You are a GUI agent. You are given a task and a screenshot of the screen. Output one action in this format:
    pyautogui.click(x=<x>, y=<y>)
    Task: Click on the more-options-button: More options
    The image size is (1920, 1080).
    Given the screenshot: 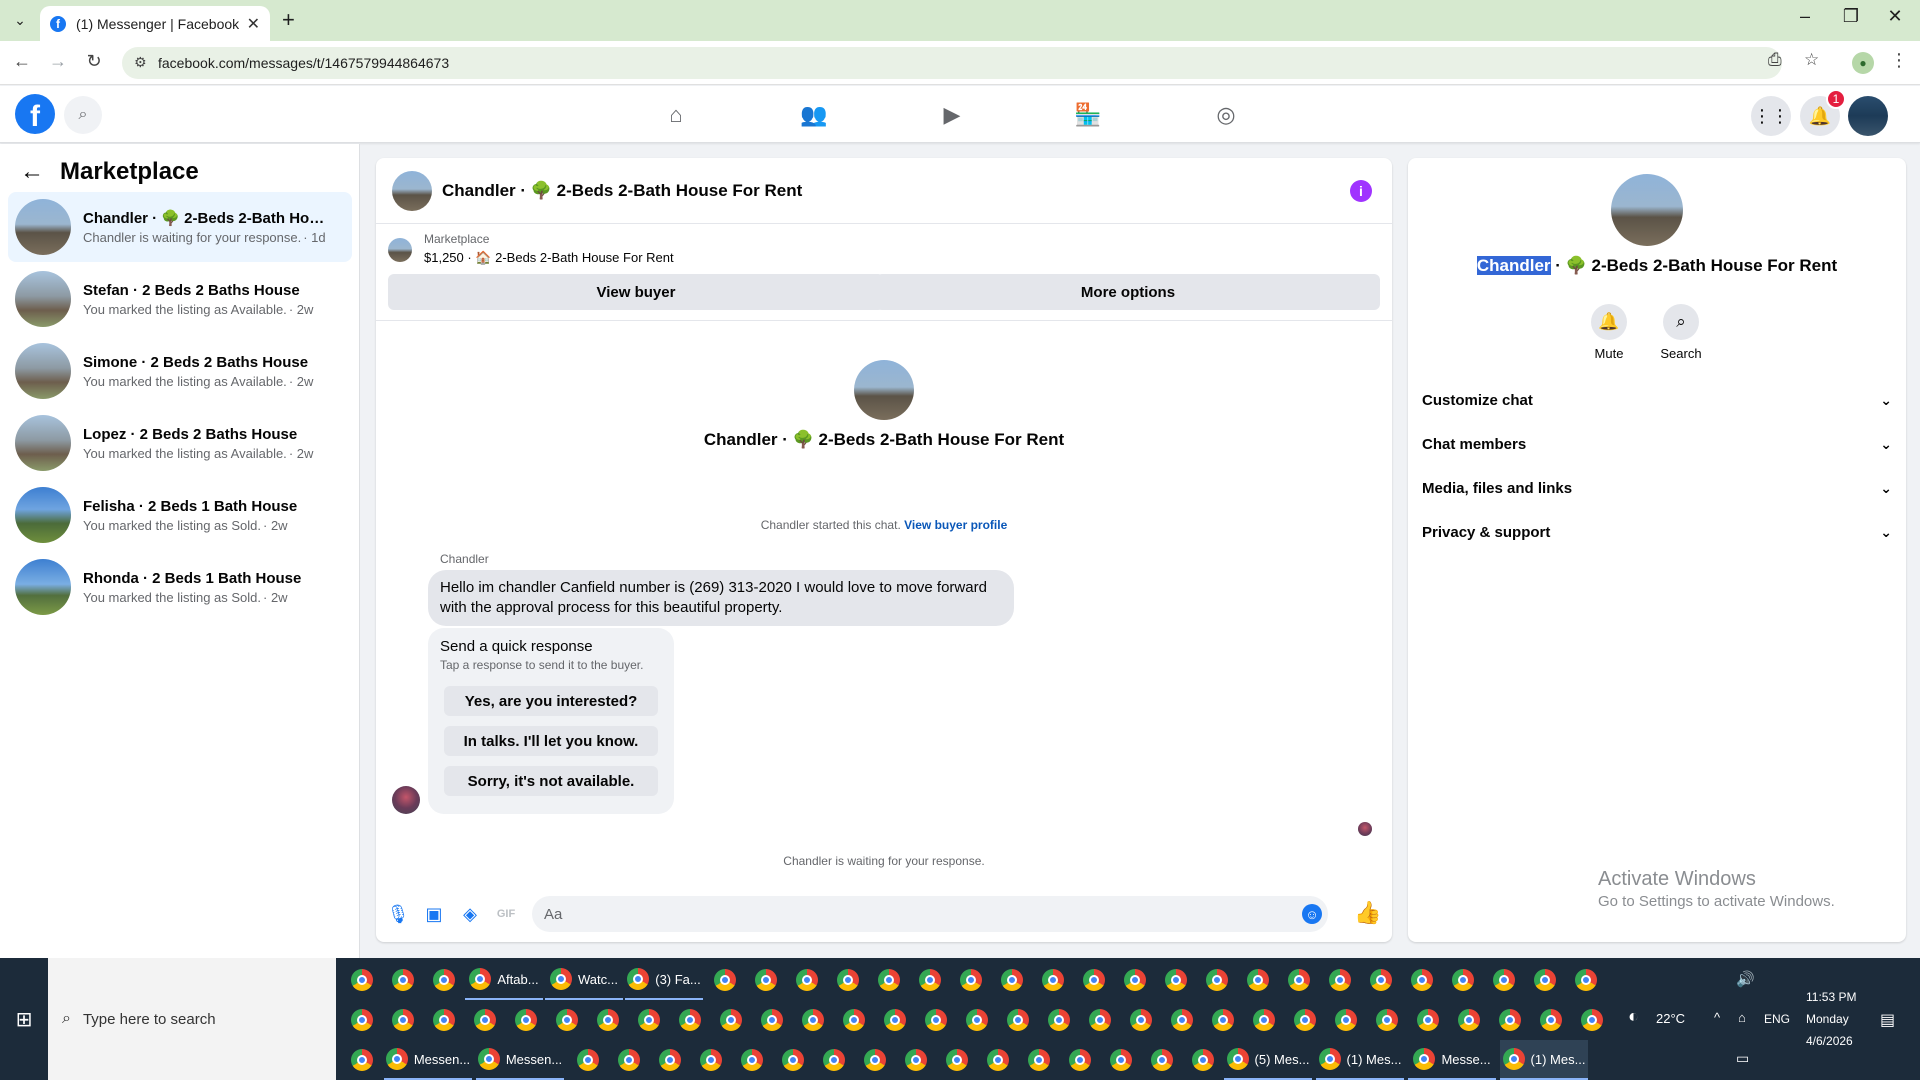 What is the action you would take?
    pyautogui.click(x=1128, y=292)
    